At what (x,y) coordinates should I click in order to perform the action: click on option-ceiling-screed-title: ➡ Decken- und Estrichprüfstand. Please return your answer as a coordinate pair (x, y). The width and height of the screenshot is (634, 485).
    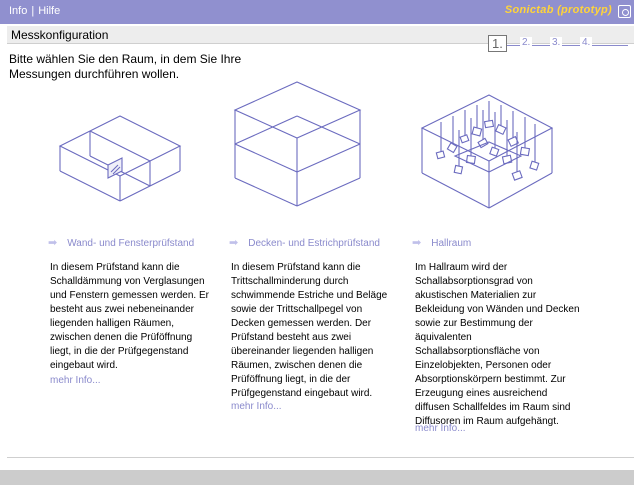
    Looking at the image, I should click on (304, 242).